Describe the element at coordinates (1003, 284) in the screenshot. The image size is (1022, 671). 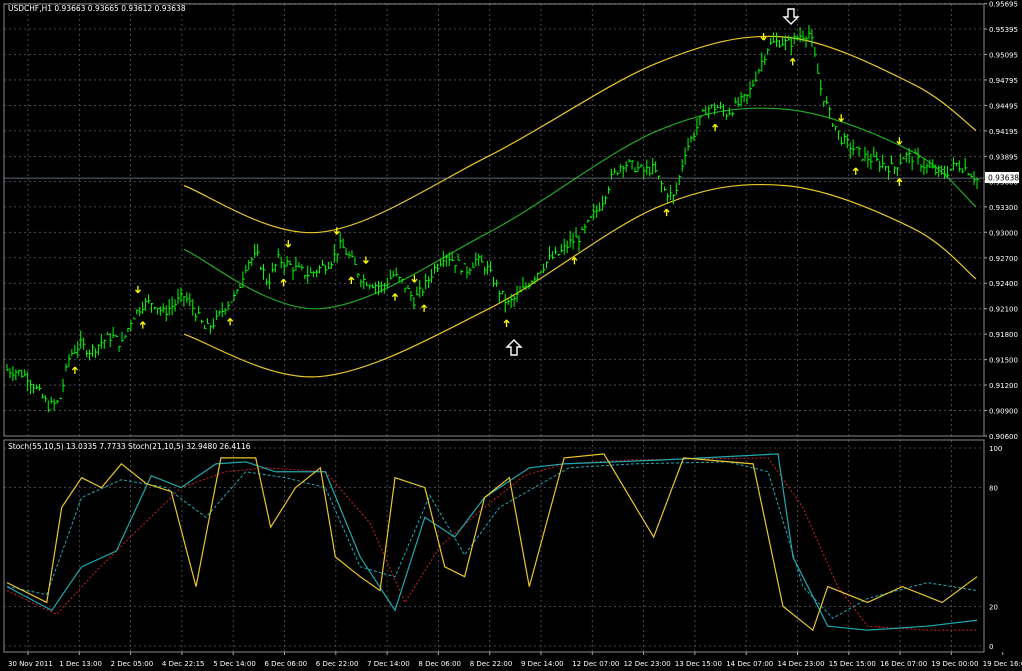
I see `y-tick-label: 0.92400` at that location.